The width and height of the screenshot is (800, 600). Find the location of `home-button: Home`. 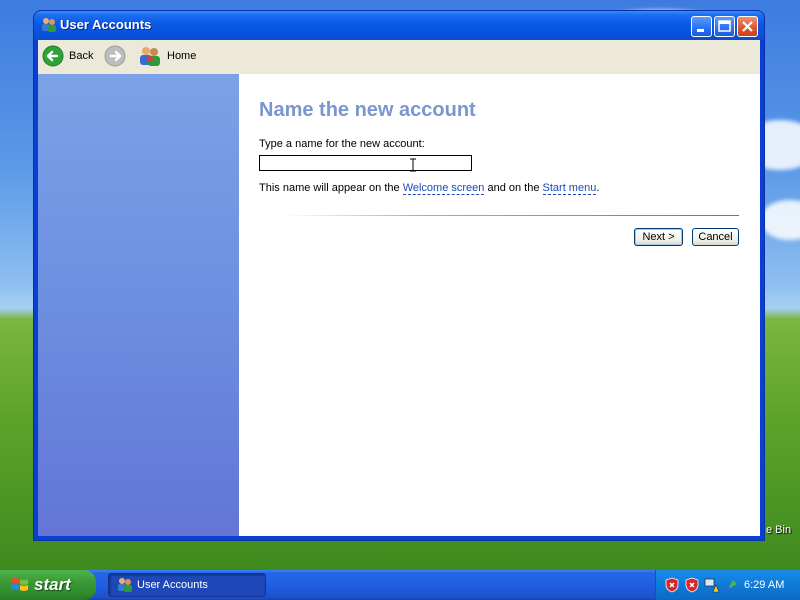

home-button: Home is located at coordinates (167, 56).